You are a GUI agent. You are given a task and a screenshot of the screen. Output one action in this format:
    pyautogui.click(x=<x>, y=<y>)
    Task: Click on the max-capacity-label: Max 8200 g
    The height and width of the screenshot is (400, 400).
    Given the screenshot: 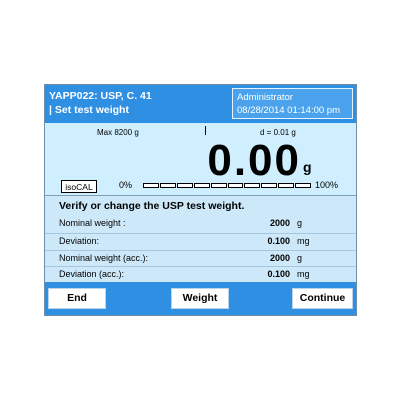 What is the action you would take?
    pyautogui.click(x=118, y=132)
    